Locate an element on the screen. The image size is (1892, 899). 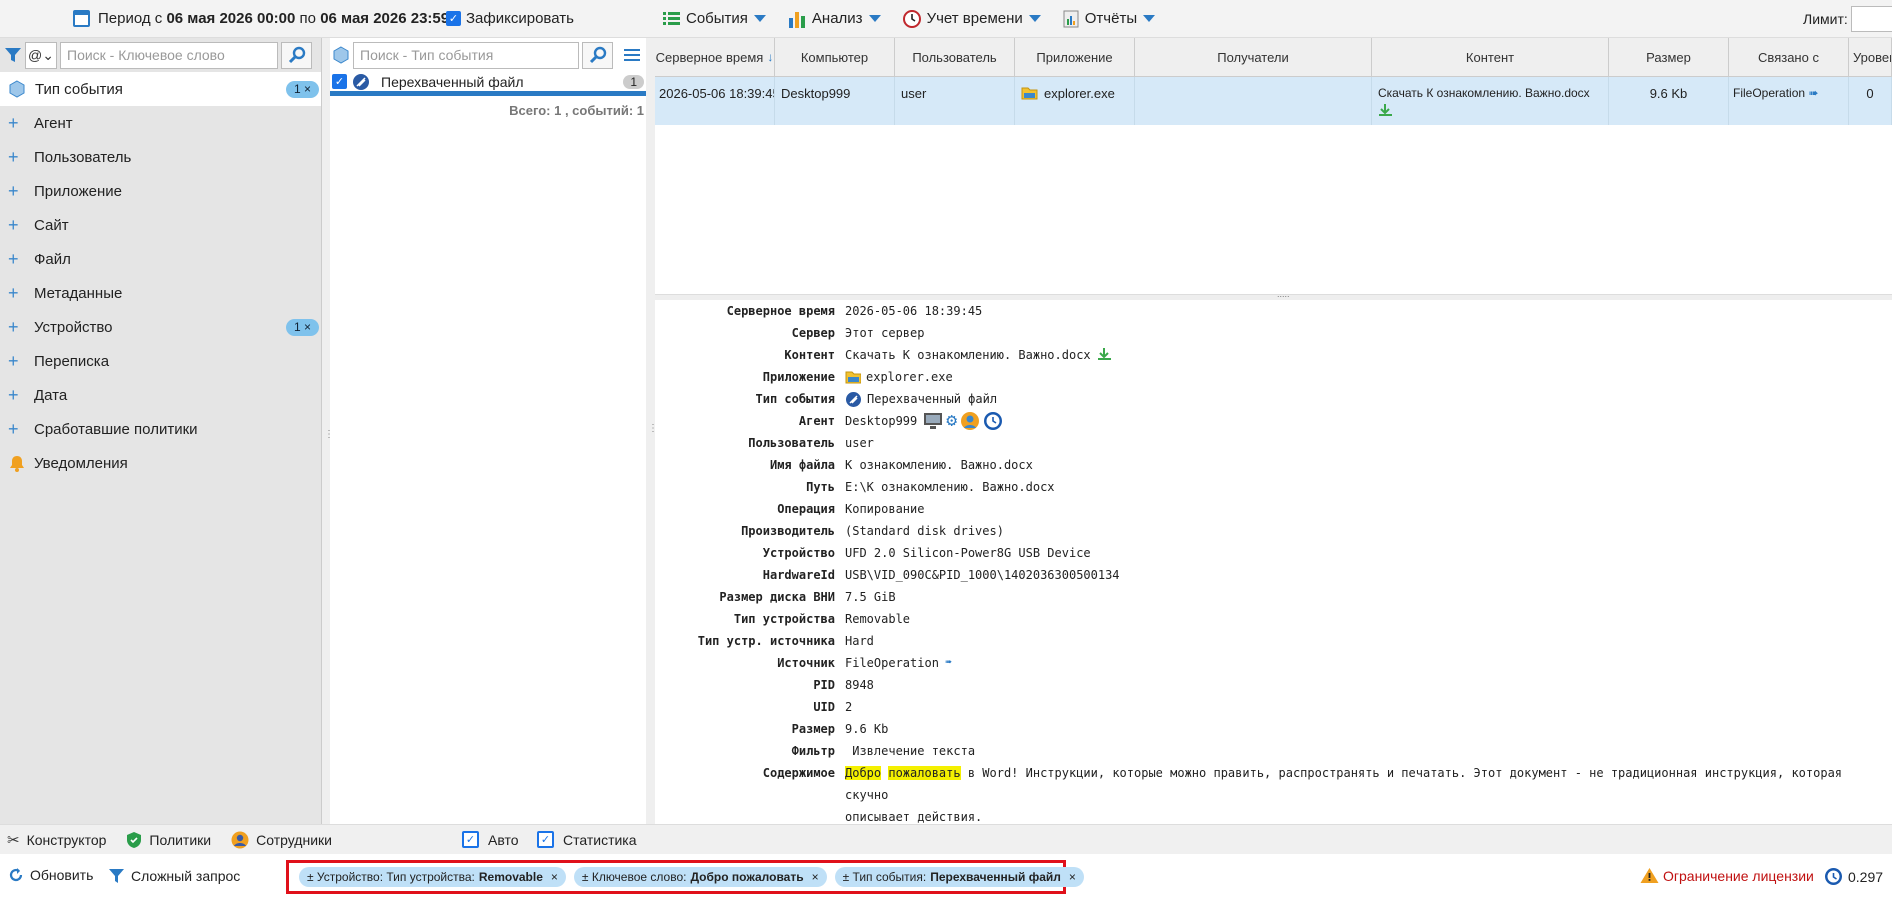
complex-query-button: Сложный запрос is located at coordinates (174, 875).